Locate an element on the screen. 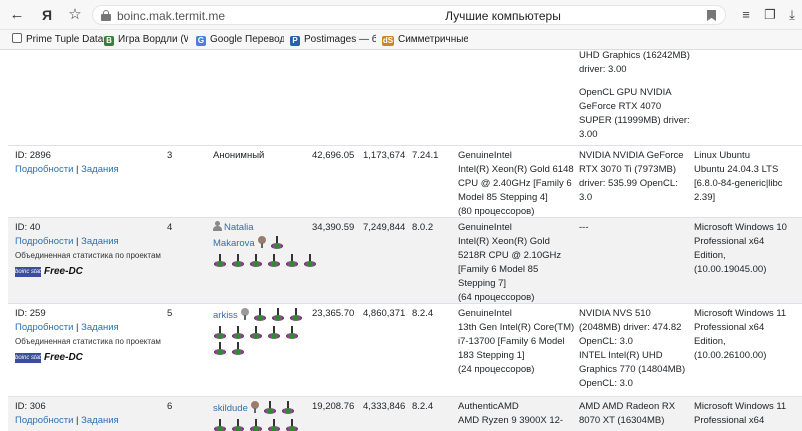 Image resolution: width=802 pixels, height=431 pixels. total-credit-cell: 1,173,674 is located at coordinates (384, 155).